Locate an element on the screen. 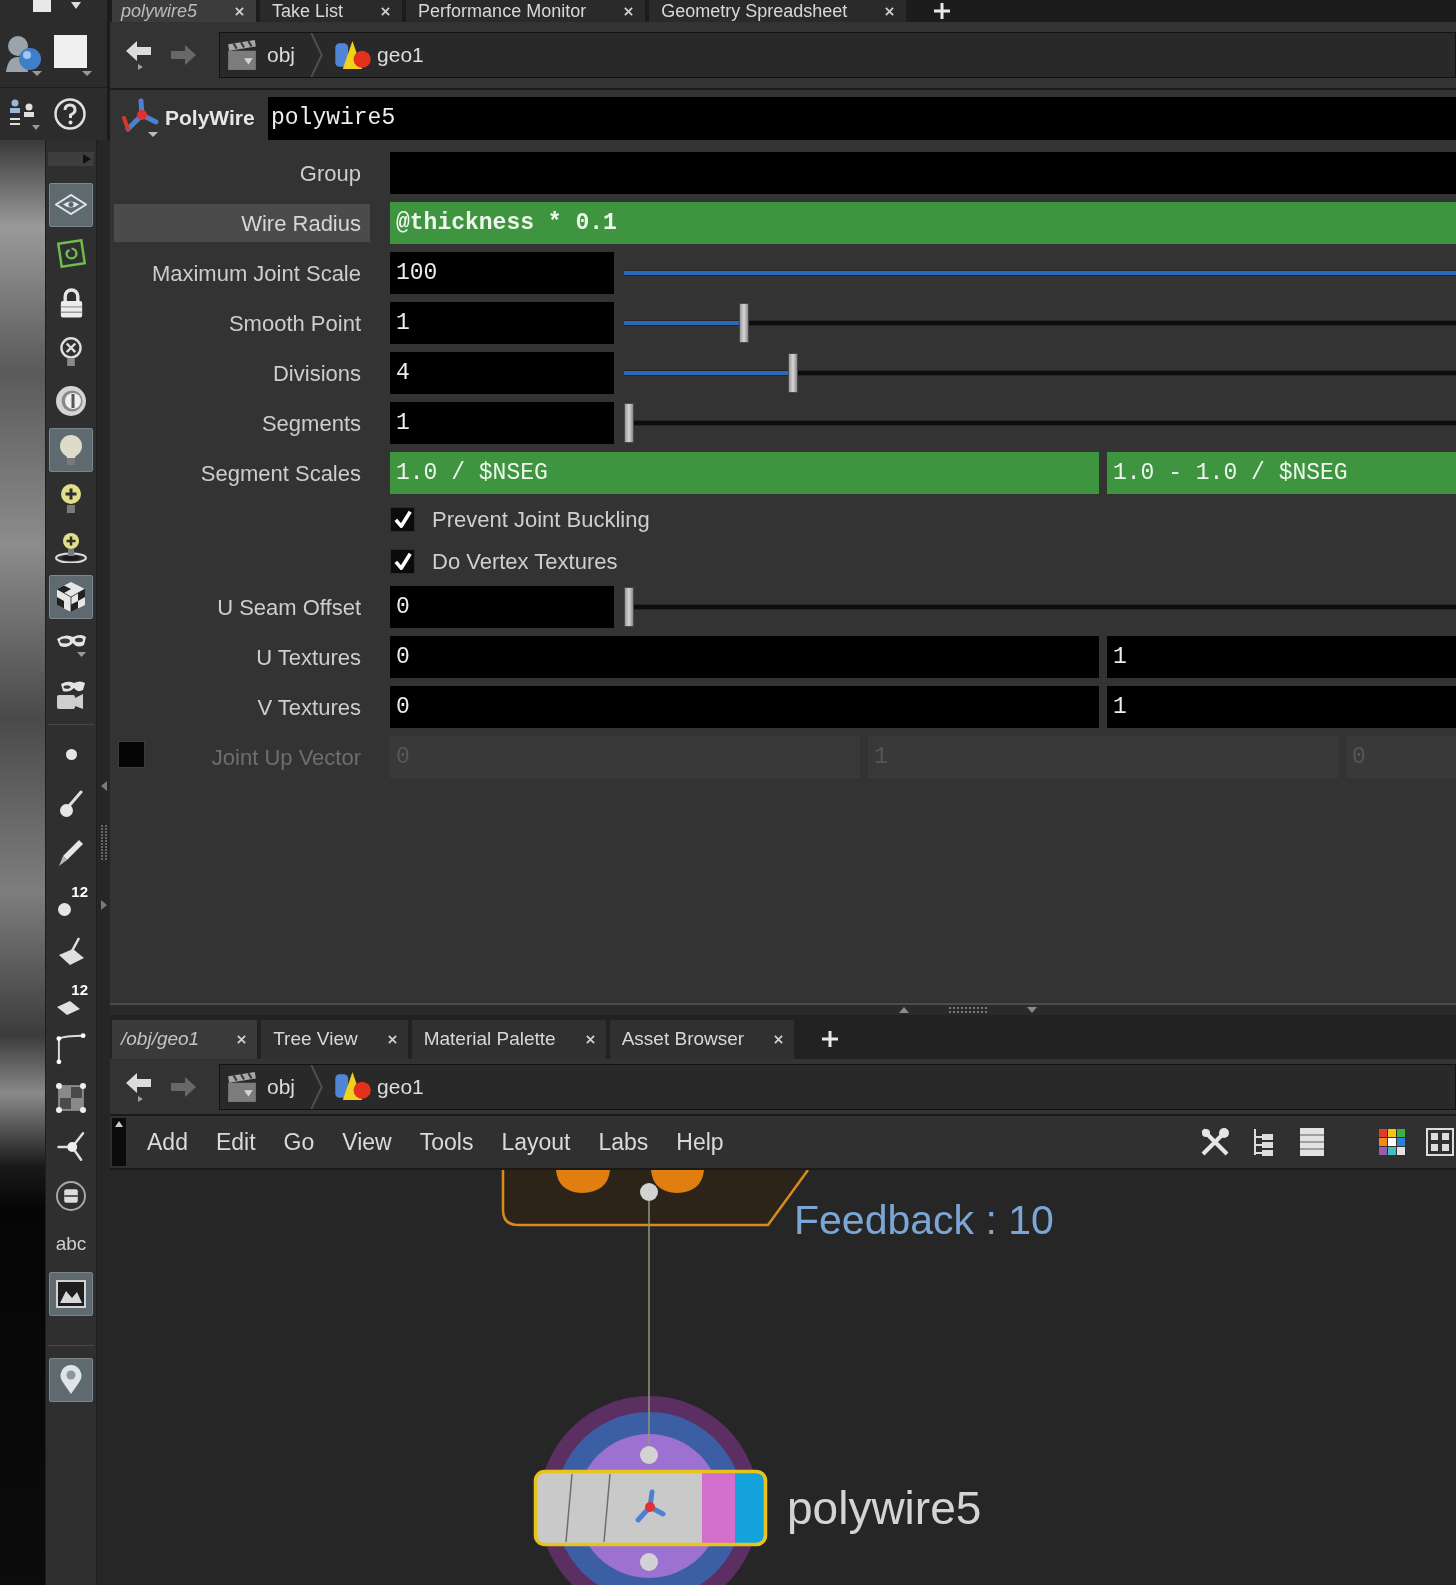  checker-cube-icon is located at coordinates (71, 596).